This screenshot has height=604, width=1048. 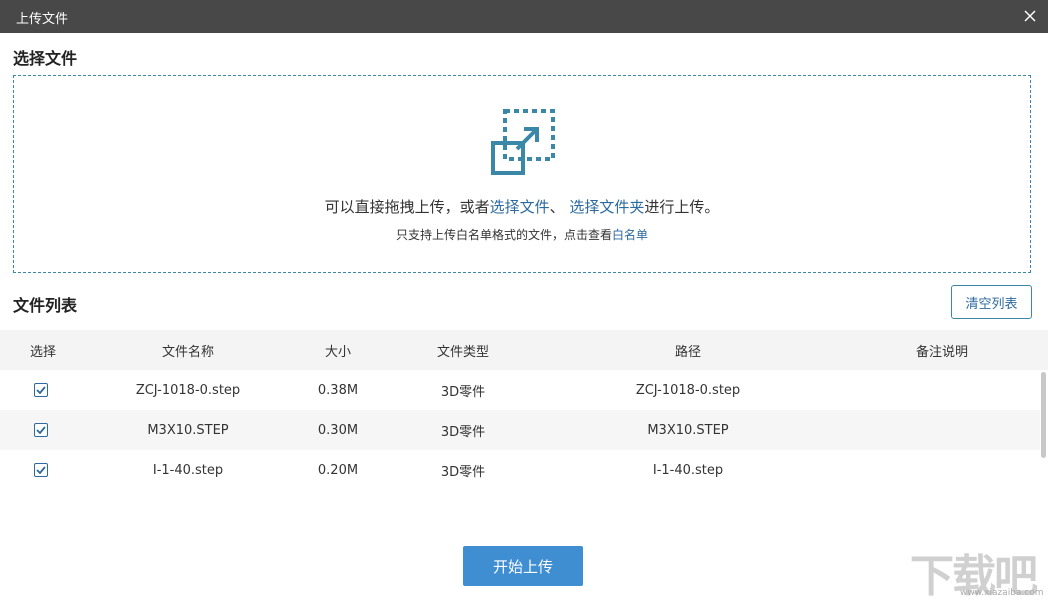 I want to click on window-title: 上传文件, so click(x=42, y=17).